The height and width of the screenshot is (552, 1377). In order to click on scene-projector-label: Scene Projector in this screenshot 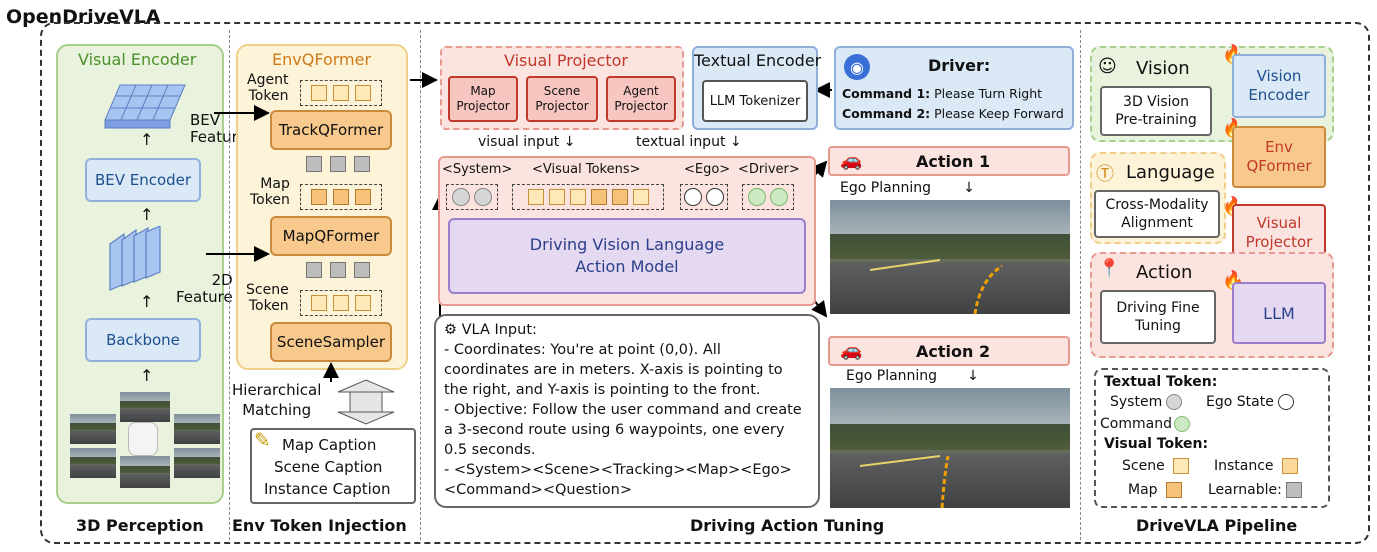, I will do `click(562, 98)`.